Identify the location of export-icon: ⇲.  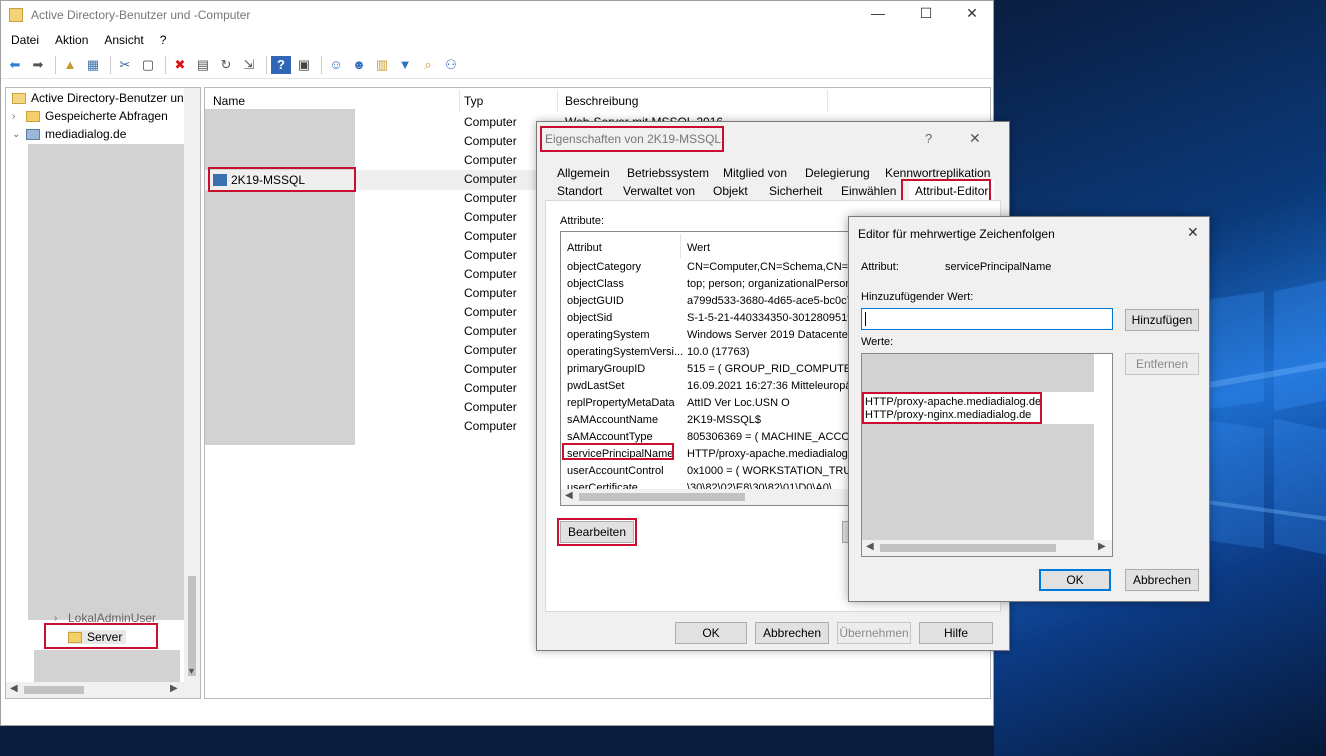
(249, 65).